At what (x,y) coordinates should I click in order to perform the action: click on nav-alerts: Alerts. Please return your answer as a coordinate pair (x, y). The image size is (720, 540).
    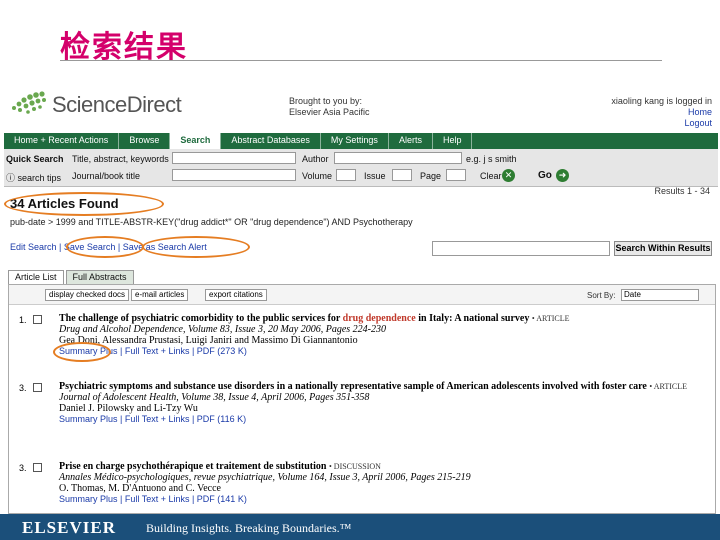
    Looking at the image, I should click on (411, 141).